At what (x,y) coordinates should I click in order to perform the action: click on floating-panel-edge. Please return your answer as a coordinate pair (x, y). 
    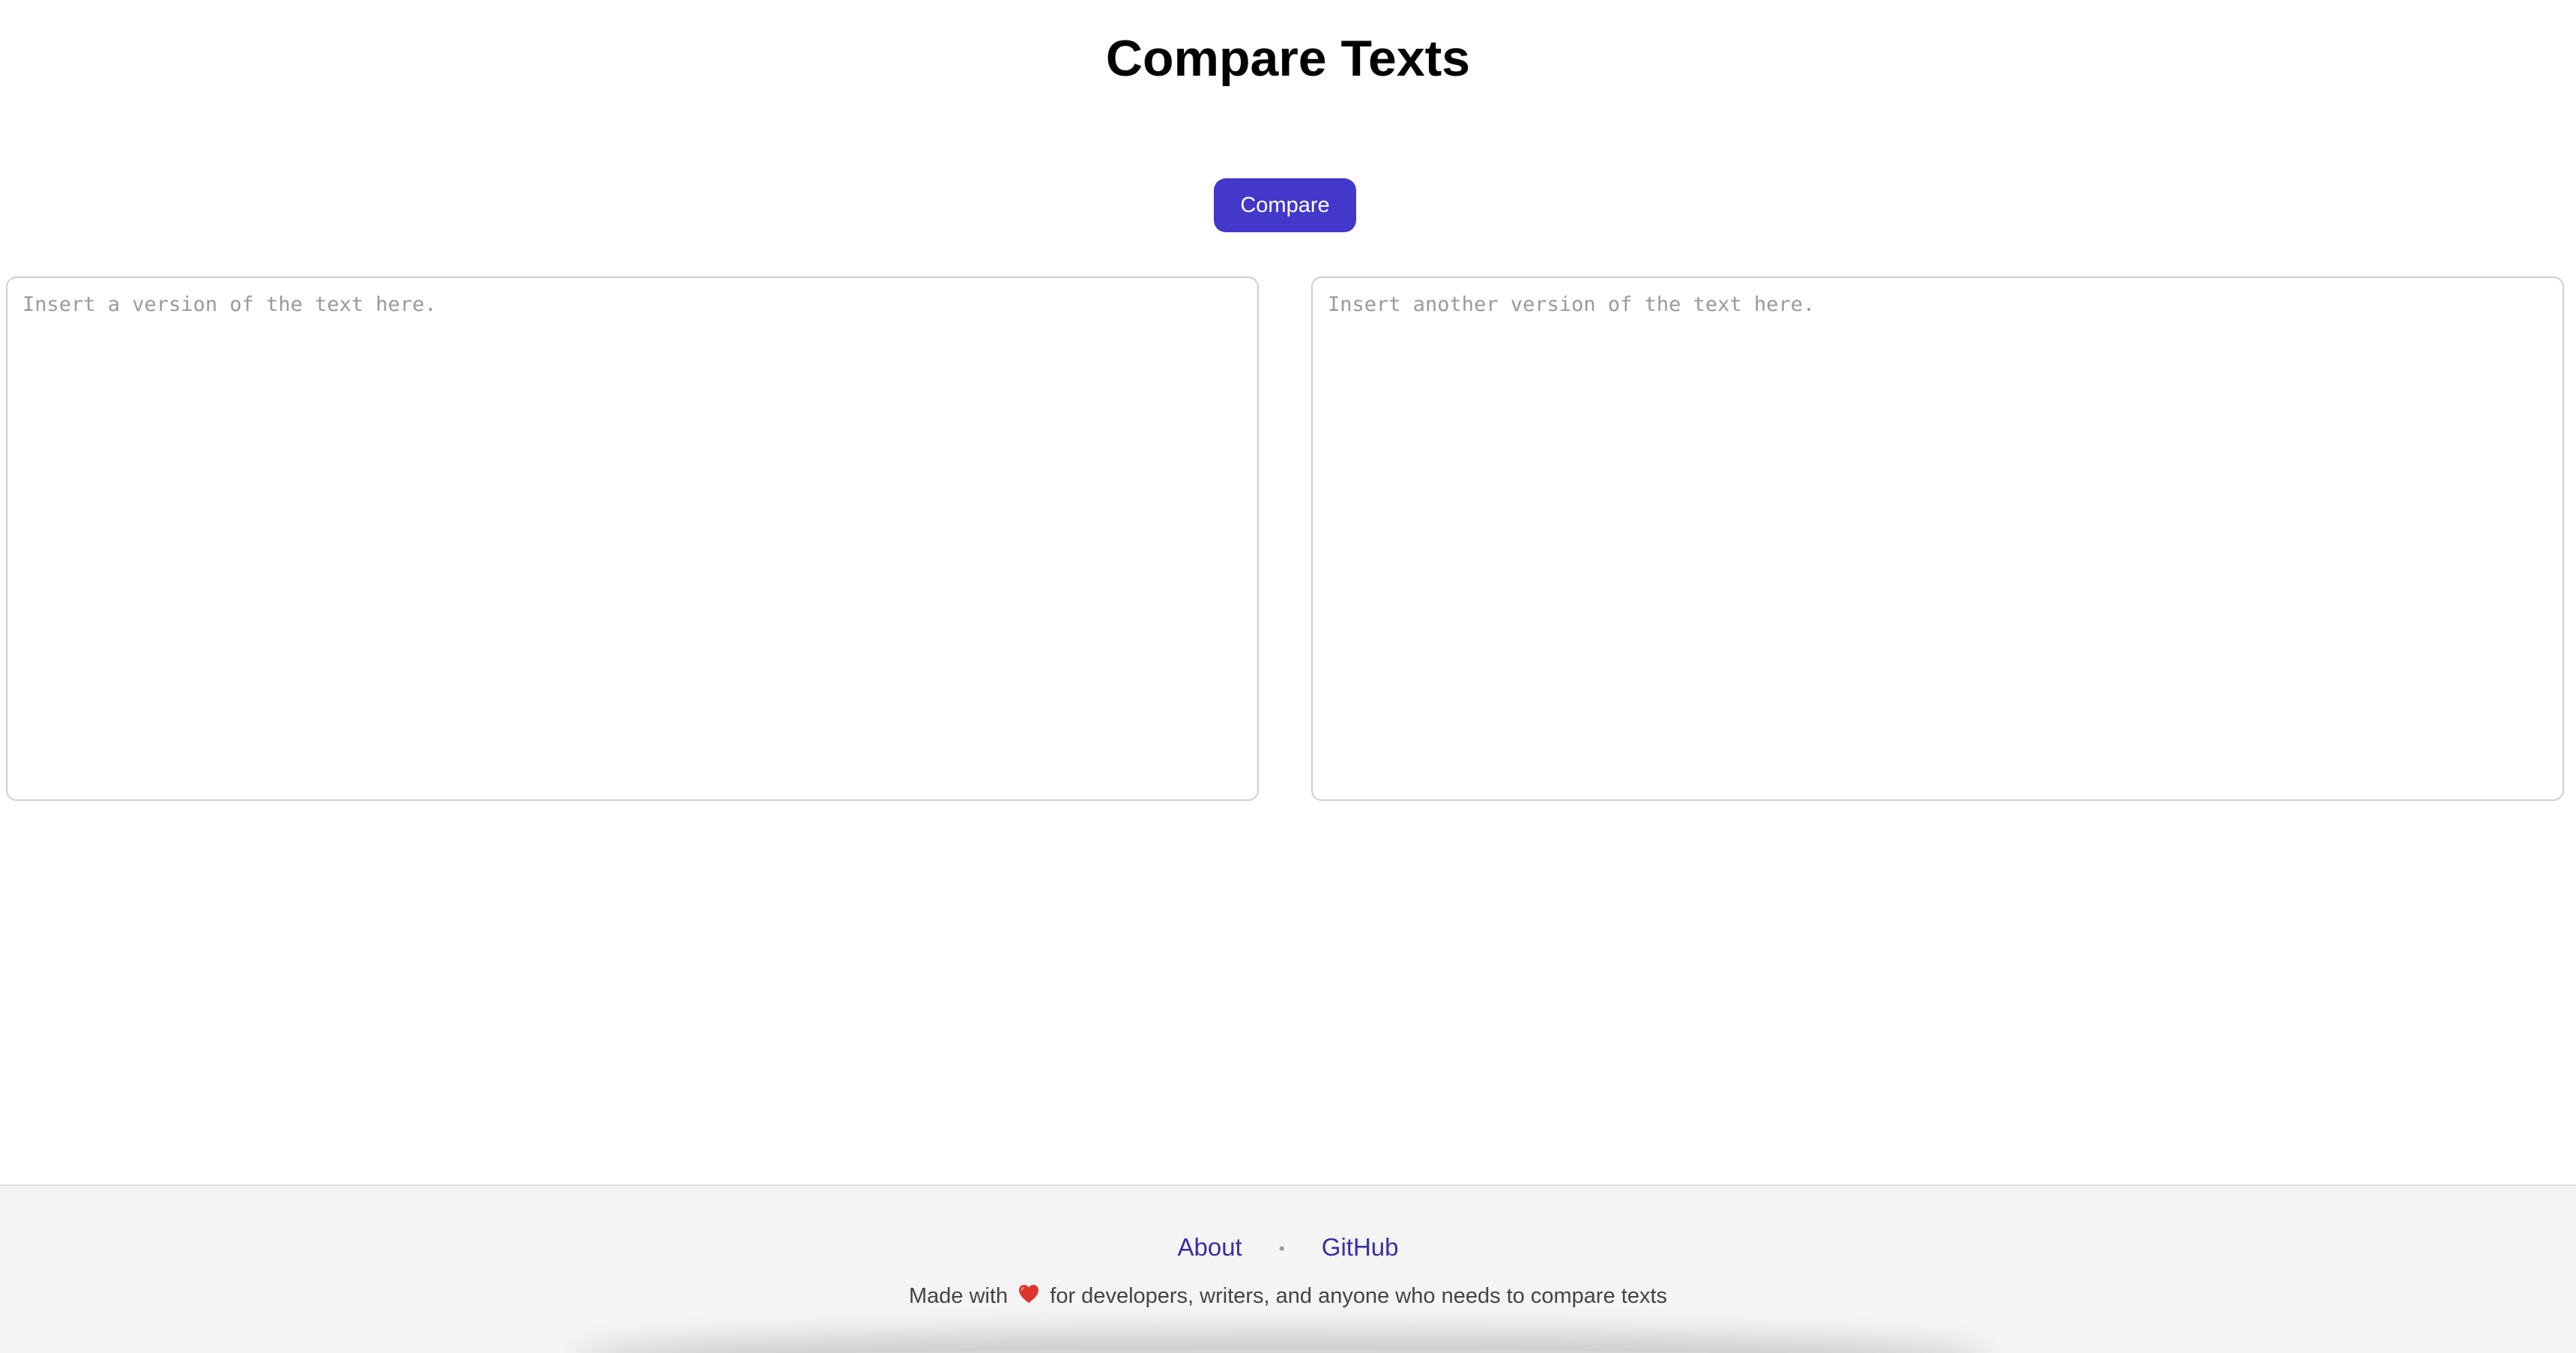
    Looking at the image, I should click on (1281, 1351).